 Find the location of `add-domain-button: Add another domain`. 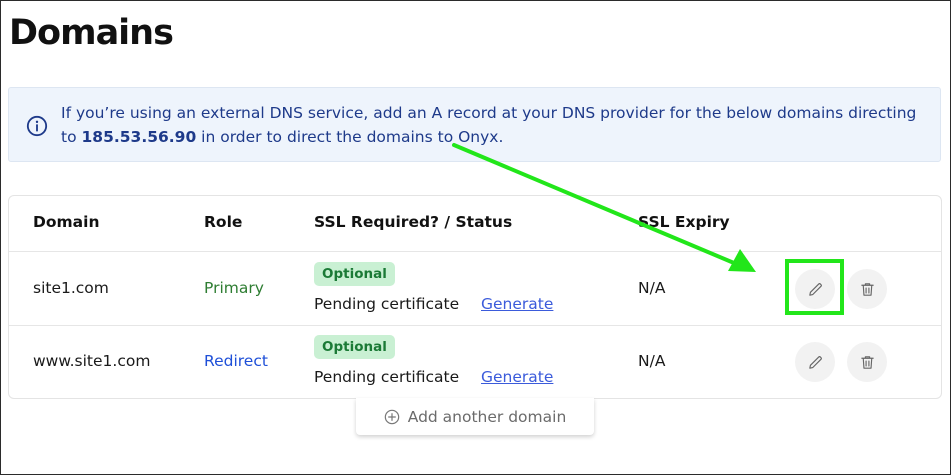

add-domain-button: Add another domain is located at coordinates (475, 416).